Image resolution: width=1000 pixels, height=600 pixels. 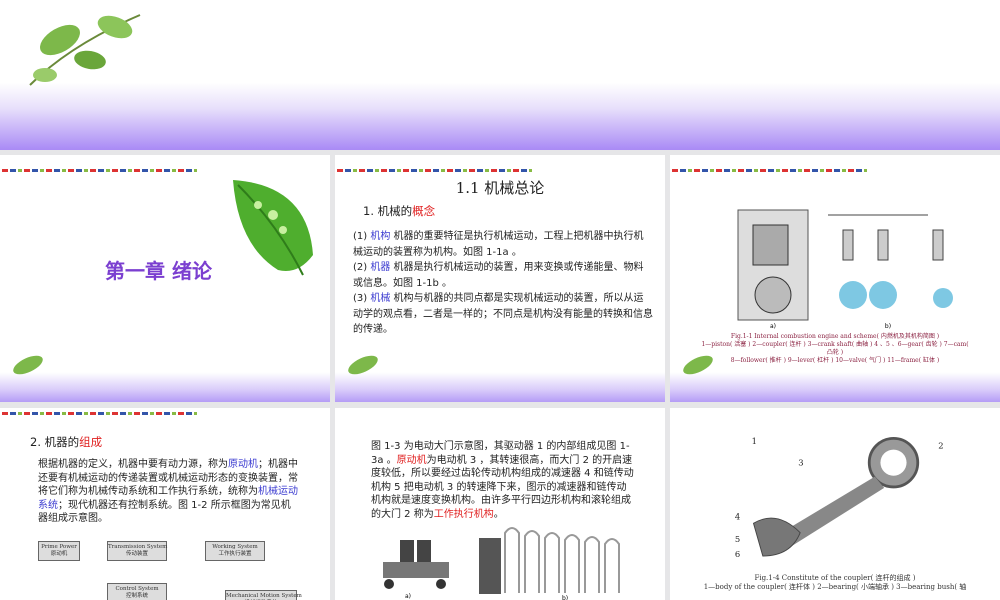 What do you see at coordinates (800, 462) in the screenshot?
I see `svg-text: 3` at bounding box center [800, 462].